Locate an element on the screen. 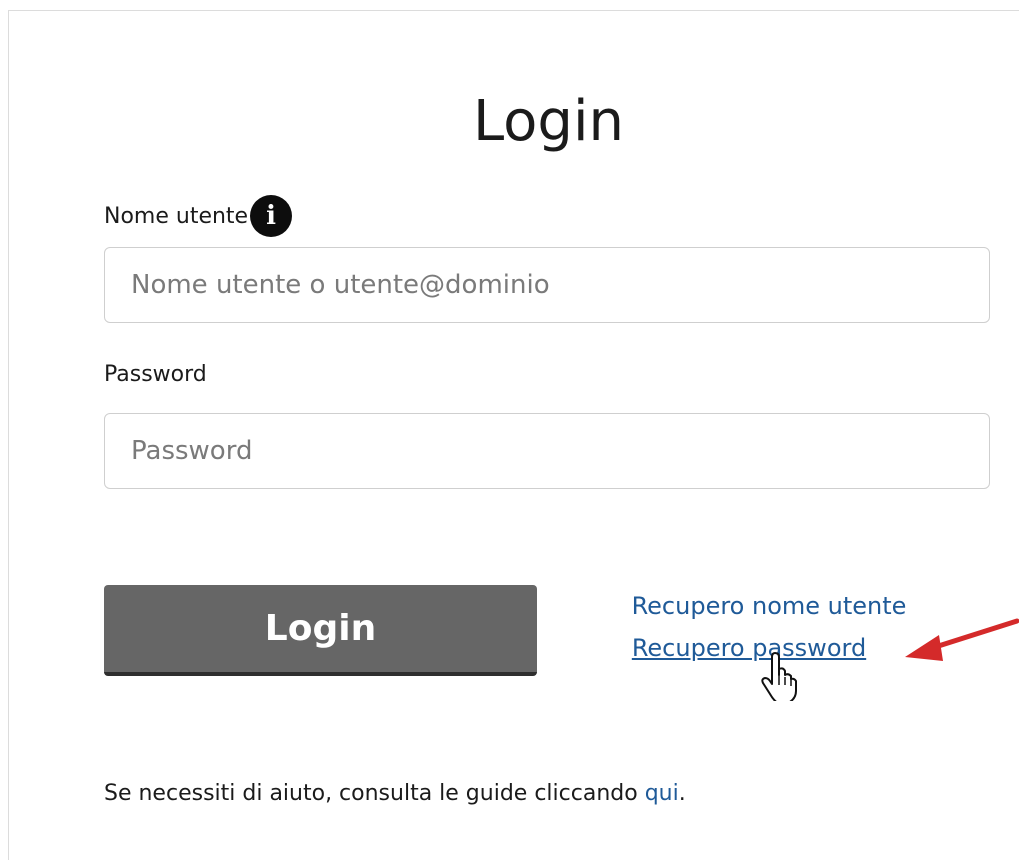  info-icon: i is located at coordinates (271, 216).